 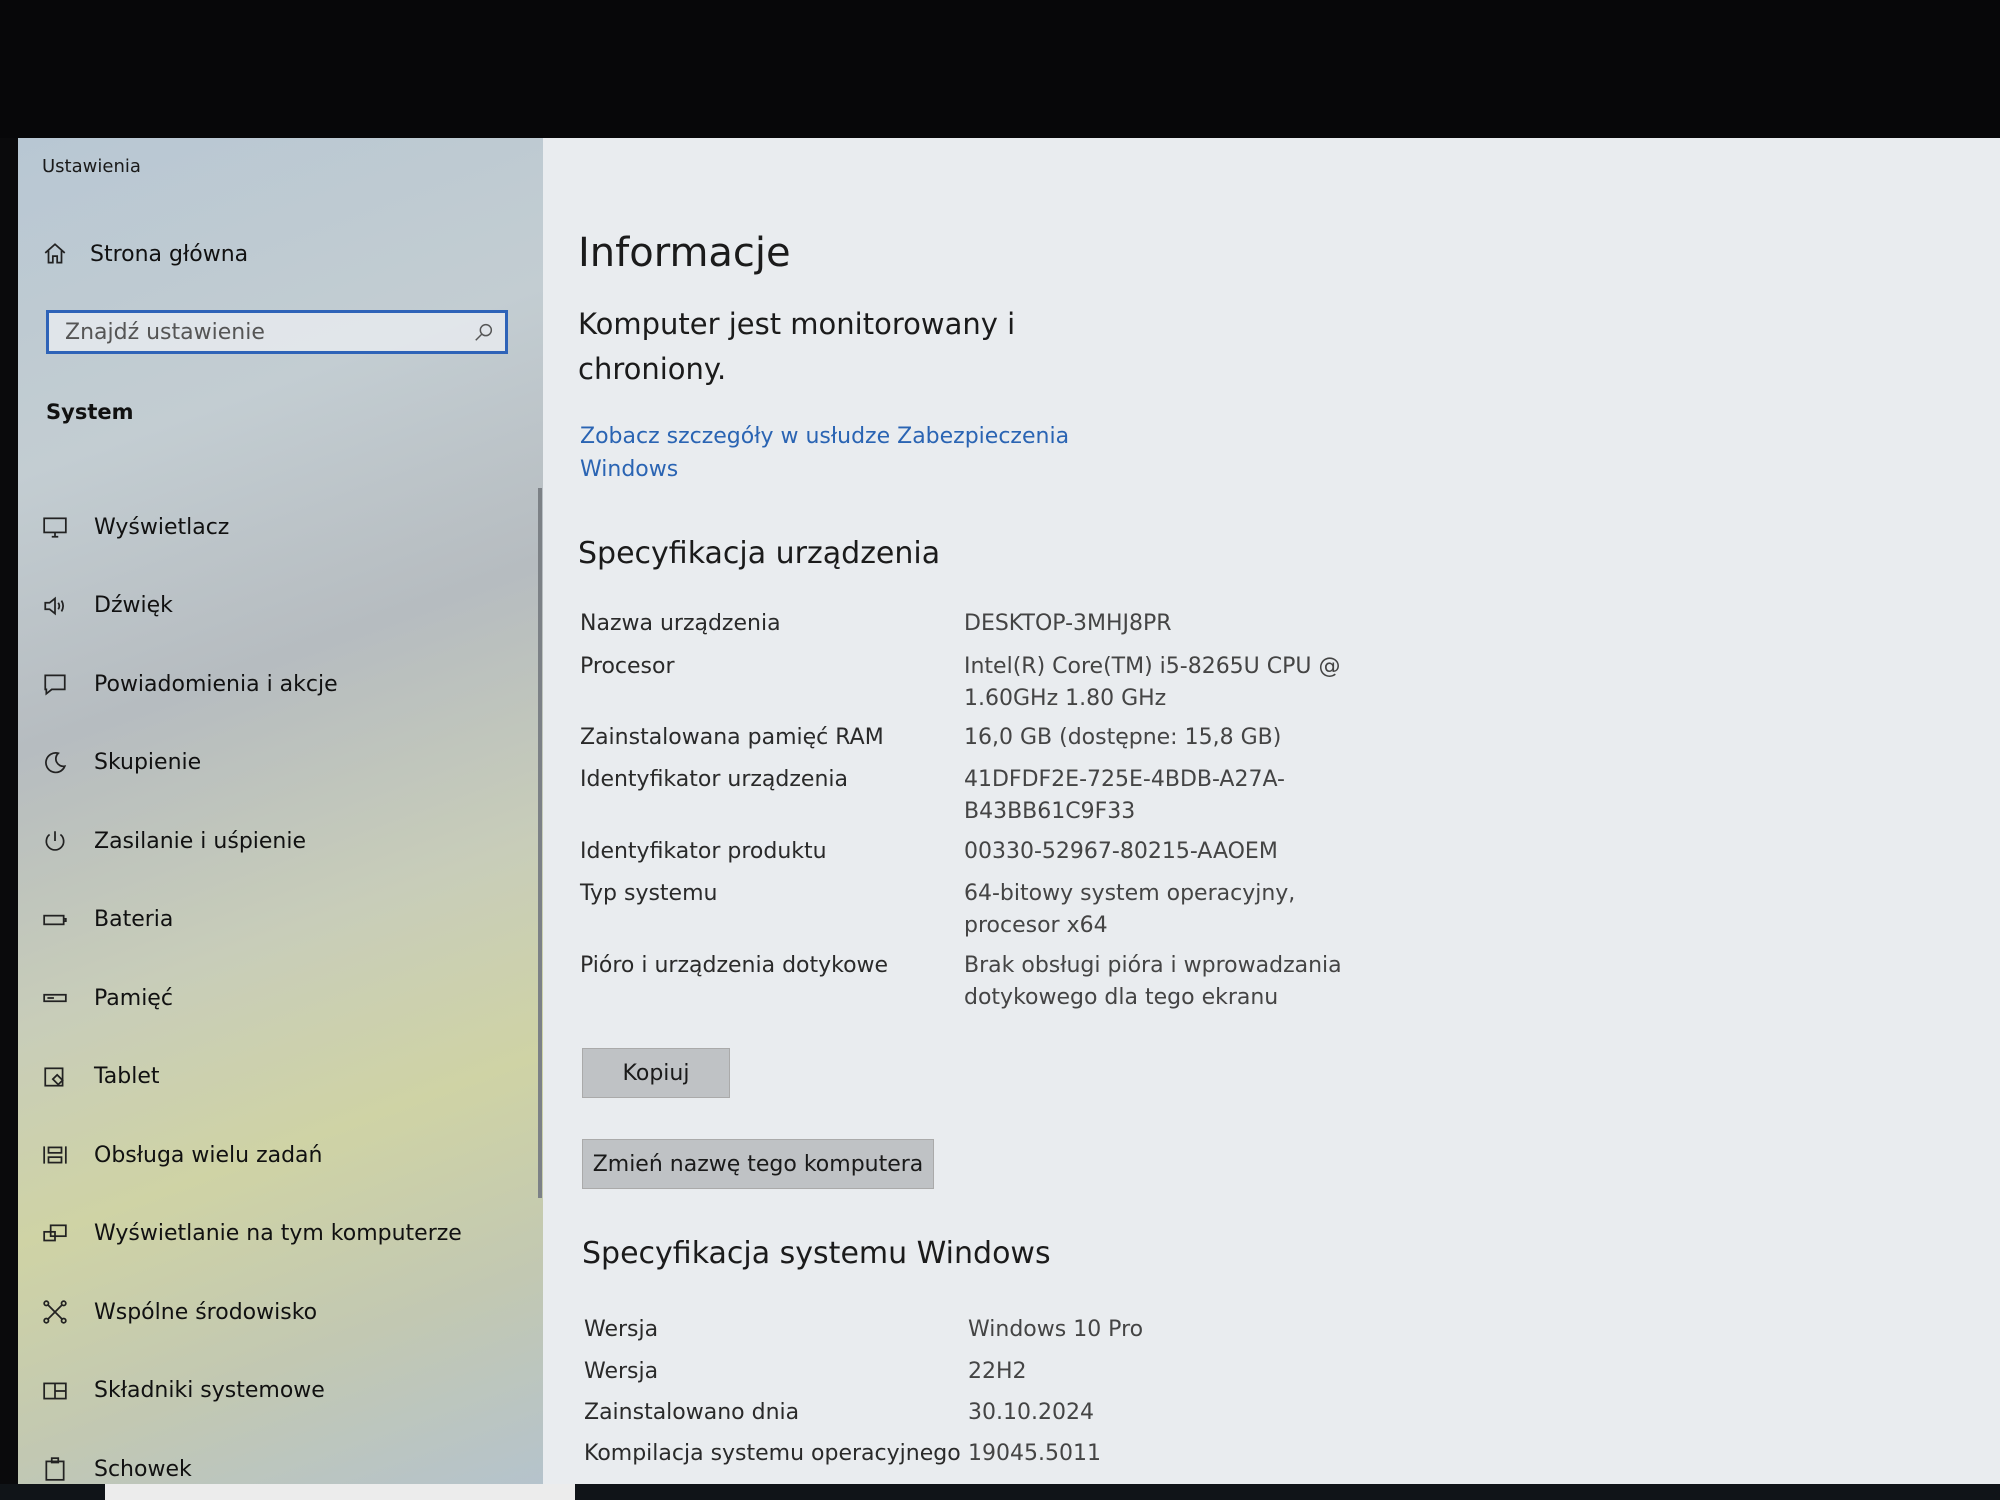 What do you see at coordinates (55, 1312) in the screenshot?
I see `shared-experiences-icon` at bounding box center [55, 1312].